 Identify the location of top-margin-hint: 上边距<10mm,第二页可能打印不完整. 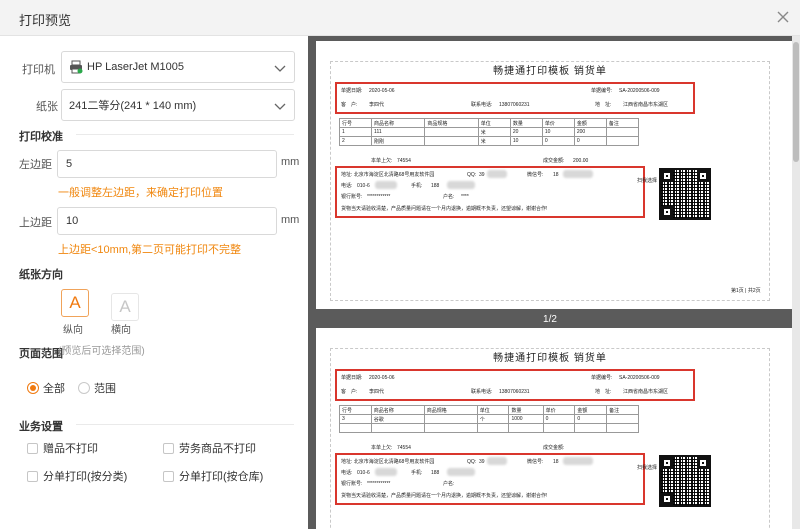
(150, 250).